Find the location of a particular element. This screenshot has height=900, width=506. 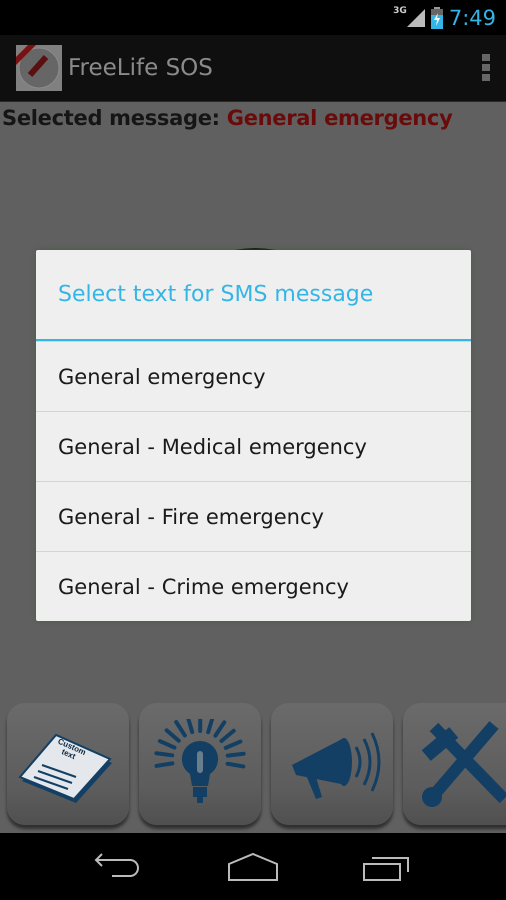

dialog-title: Select text for SMS message is located at coordinates (253, 295).